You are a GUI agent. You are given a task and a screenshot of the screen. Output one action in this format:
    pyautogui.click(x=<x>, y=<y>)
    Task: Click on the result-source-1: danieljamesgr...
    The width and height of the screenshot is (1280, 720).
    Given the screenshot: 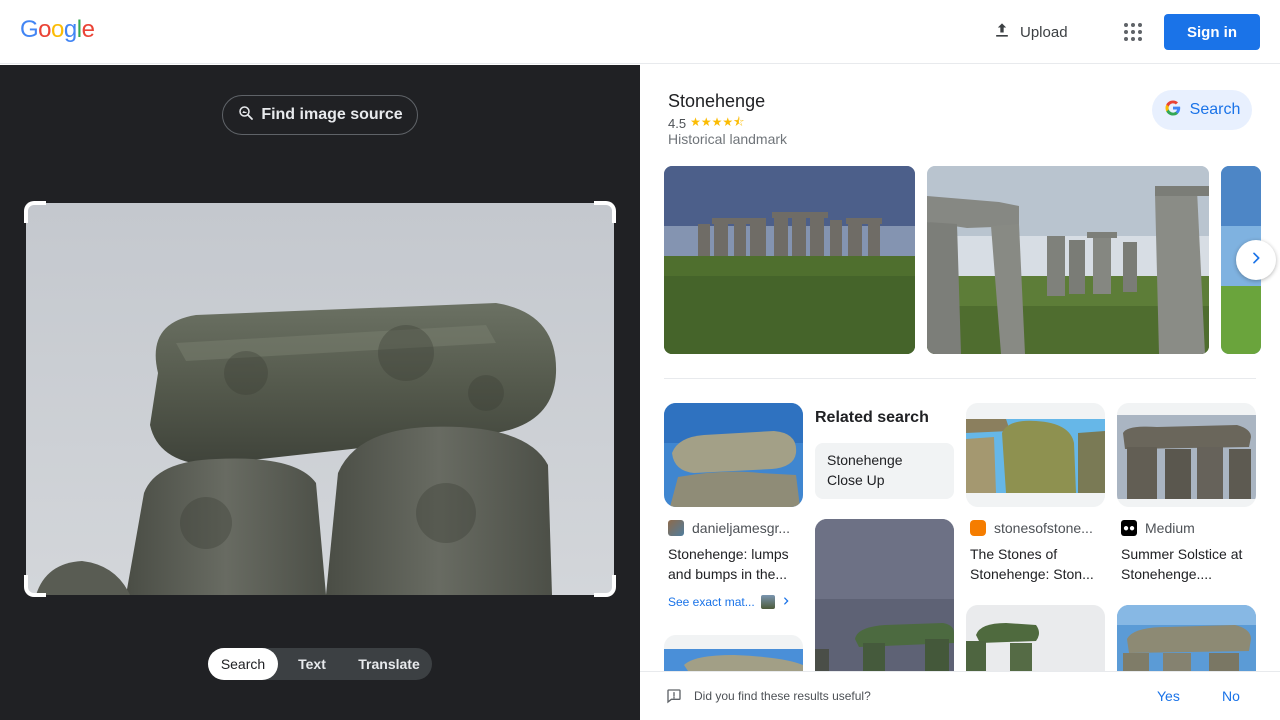 What is the action you would take?
    pyautogui.click(x=729, y=528)
    